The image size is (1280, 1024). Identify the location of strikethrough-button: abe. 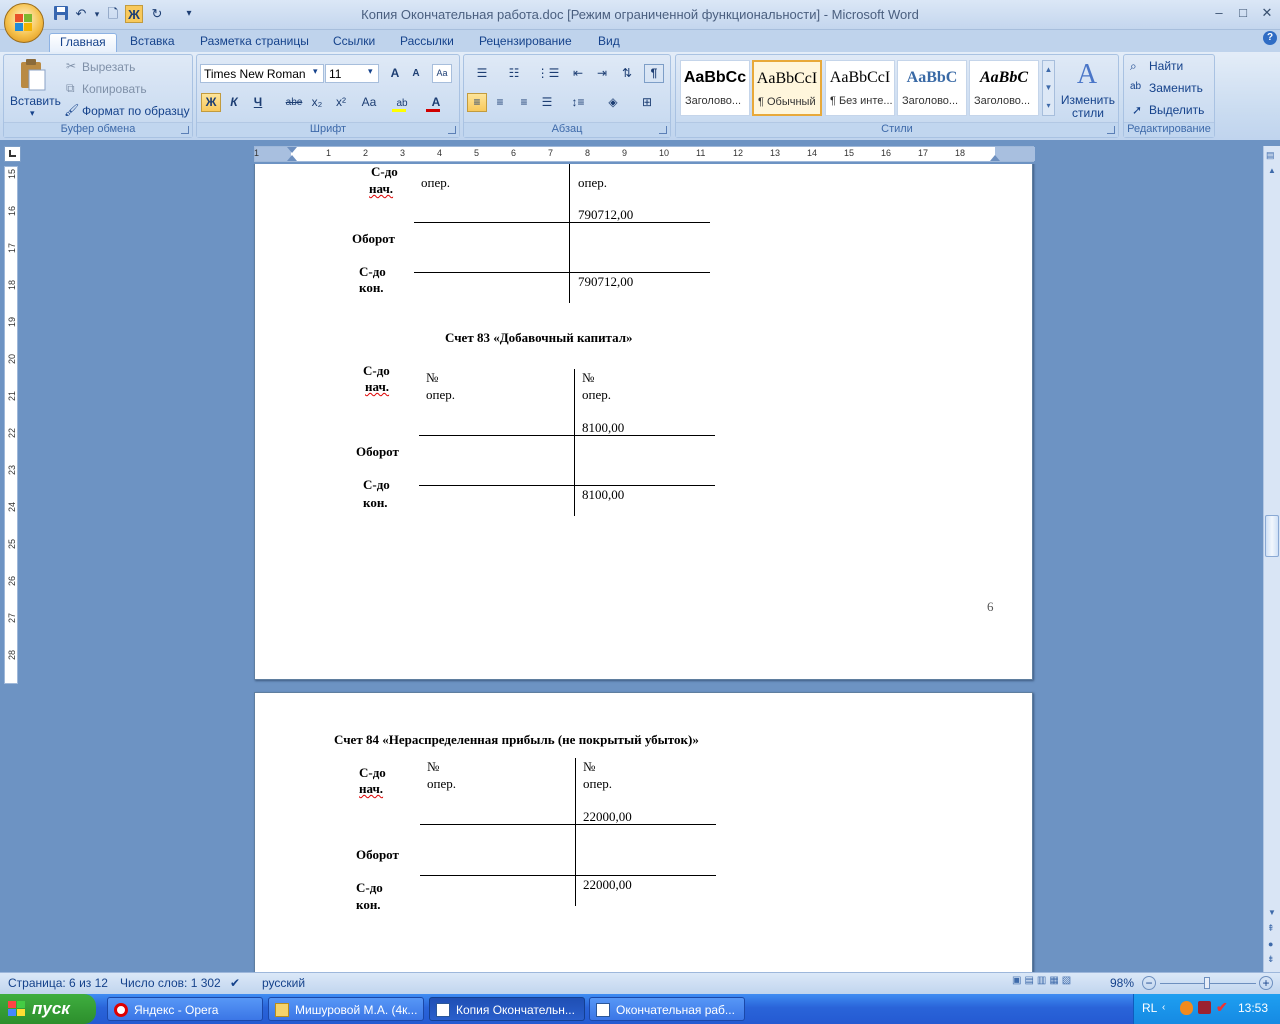
(294, 102).